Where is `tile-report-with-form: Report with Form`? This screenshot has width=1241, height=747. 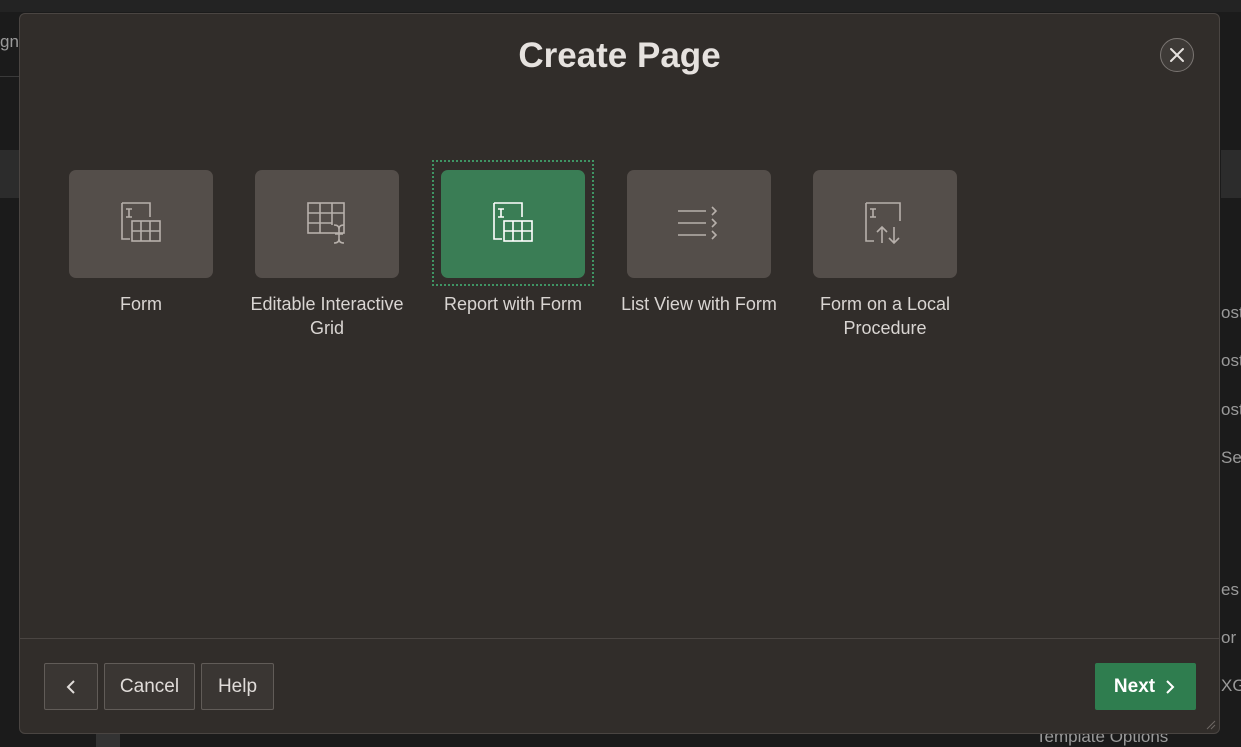
tile-report-with-form: Report with Form is located at coordinates (513, 238).